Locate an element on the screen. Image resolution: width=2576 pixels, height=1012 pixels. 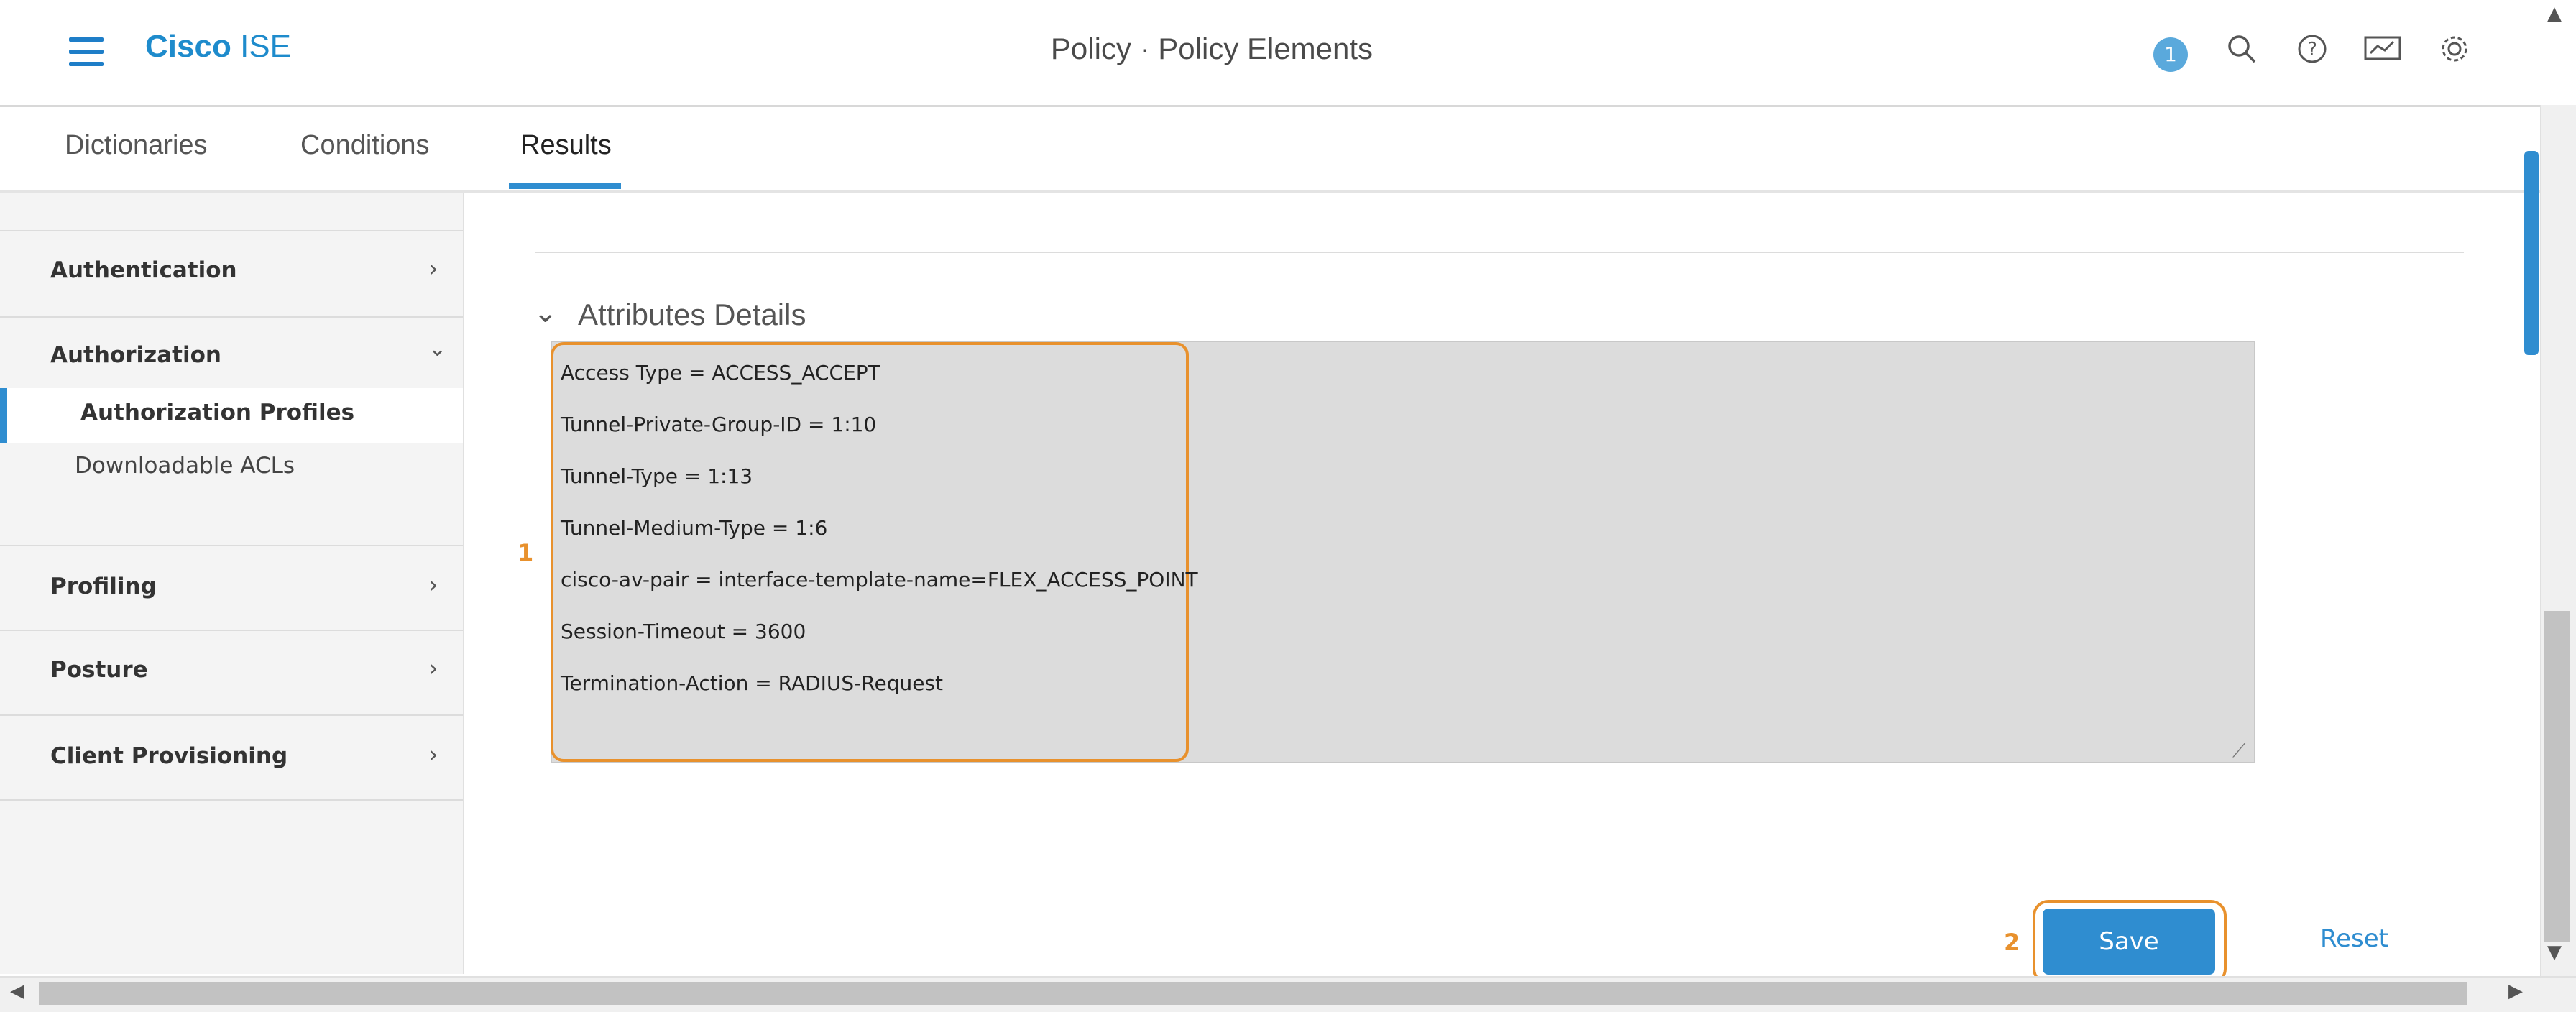
gear-icon is located at coordinates (2454, 51).